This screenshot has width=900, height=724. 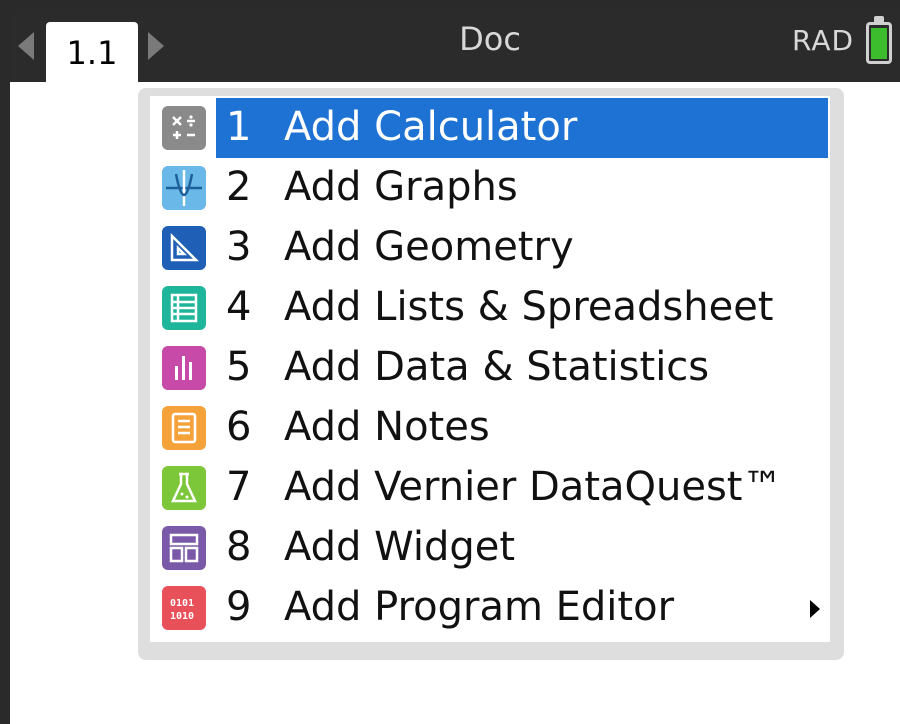 I want to click on spreadsheet-icon, so click(x=184, y=308).